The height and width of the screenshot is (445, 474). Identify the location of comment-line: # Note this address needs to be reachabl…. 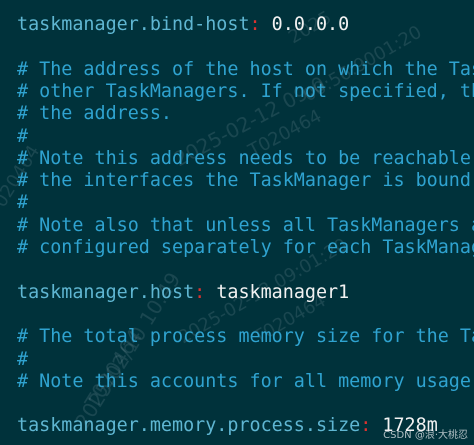
(245, 158).